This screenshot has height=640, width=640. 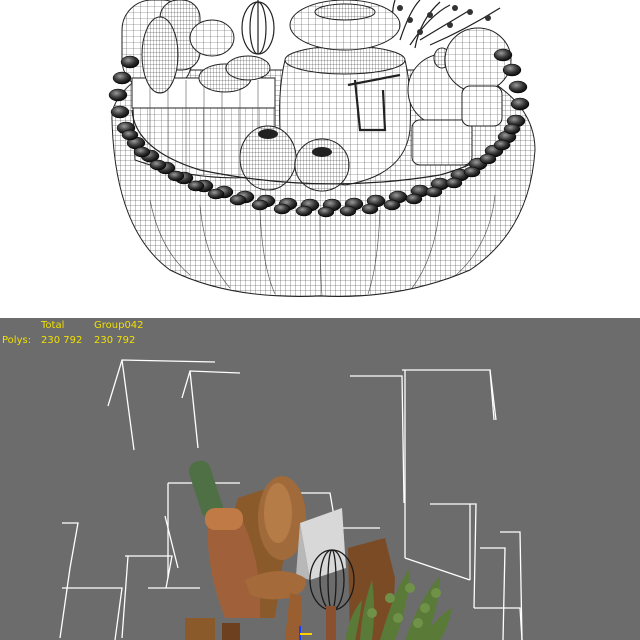 I want to click on rolling-pin, so click(x=224, y=539).